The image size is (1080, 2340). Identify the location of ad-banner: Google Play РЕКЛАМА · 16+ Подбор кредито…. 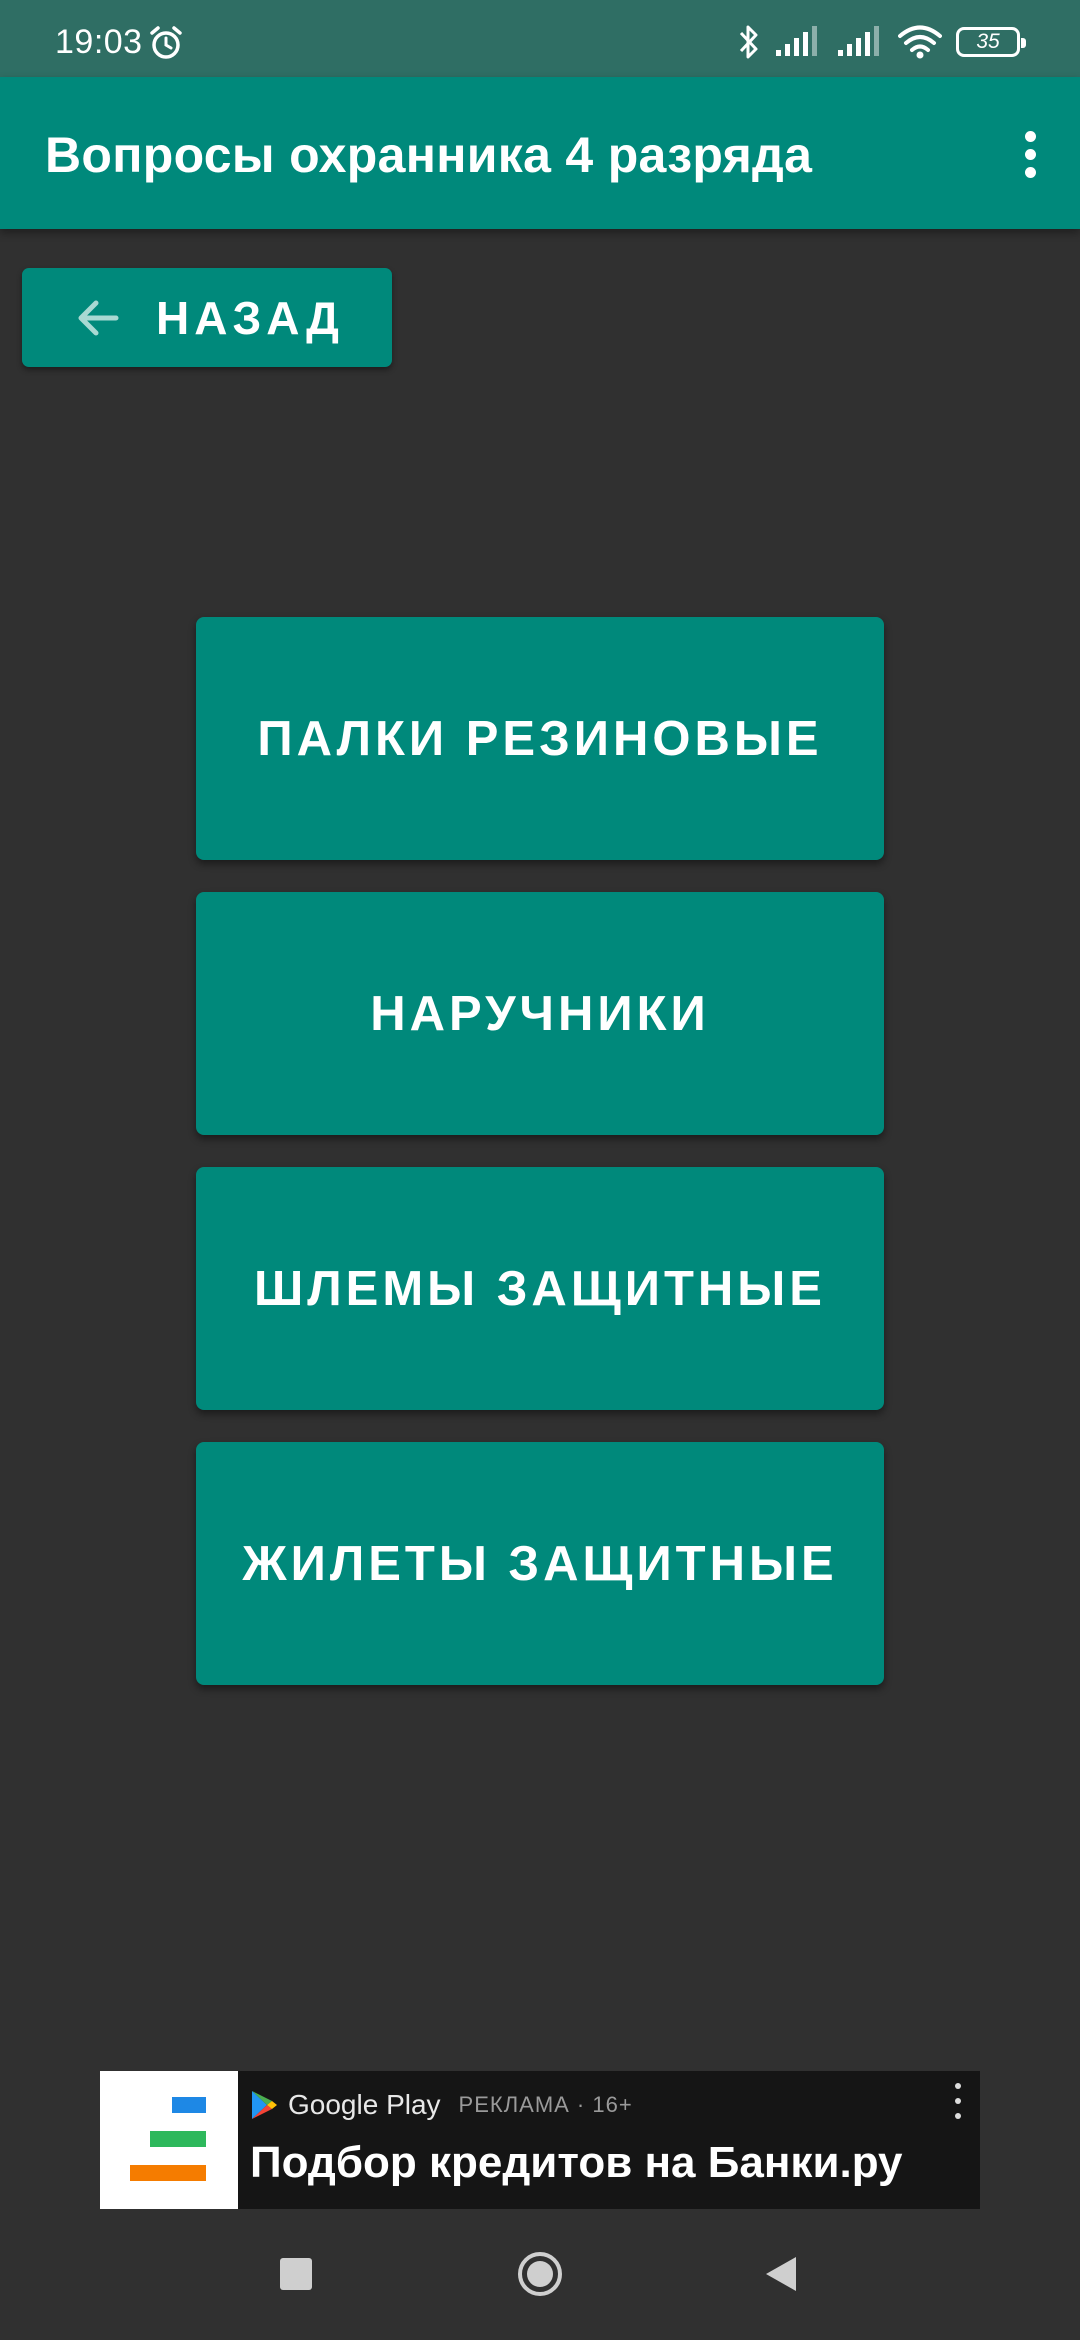
(540, 2140).